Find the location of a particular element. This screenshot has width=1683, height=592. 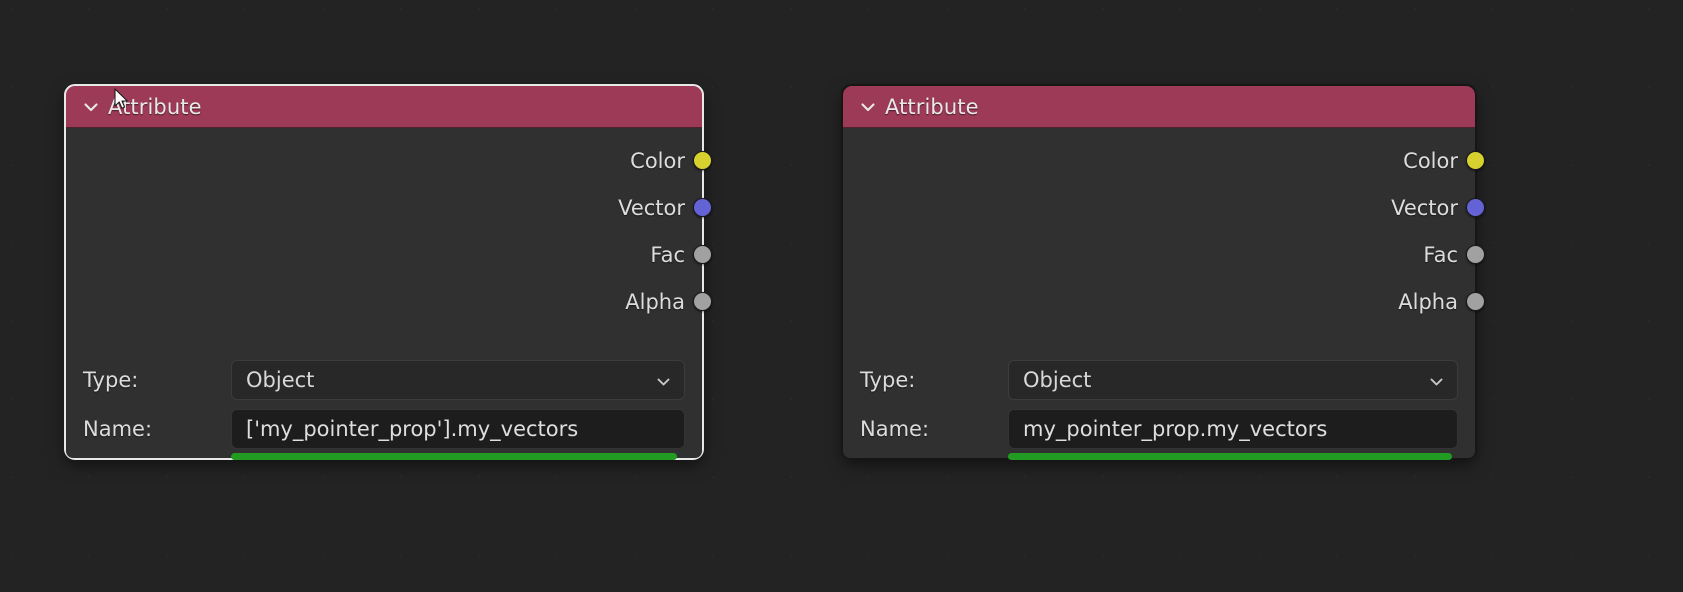

name-input: my_pointer_prop.my_vectors is located at coordinates (1233, 429).